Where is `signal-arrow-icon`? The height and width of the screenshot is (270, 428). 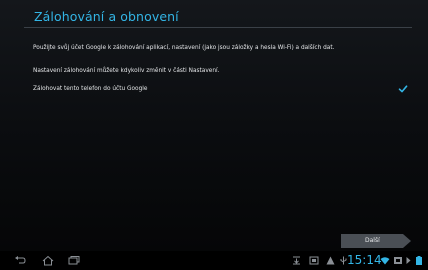
signal-arrow-icon is located at coordinates (409, 260).